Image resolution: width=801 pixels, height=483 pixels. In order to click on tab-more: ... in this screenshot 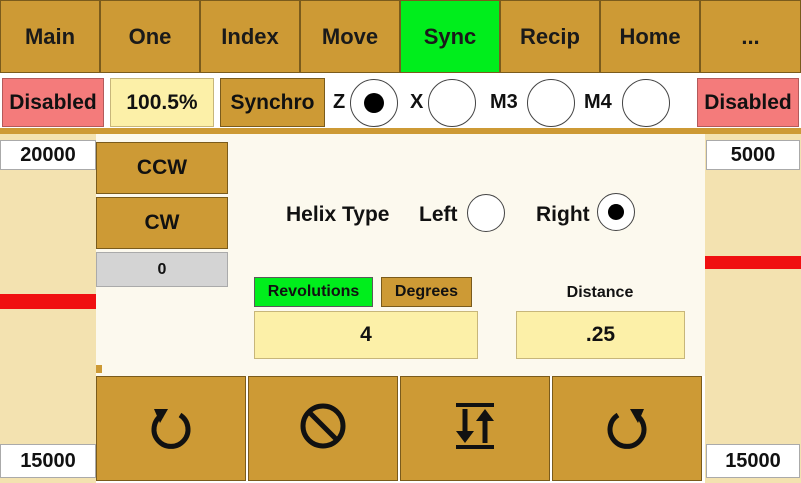, I will do `click(750, 36)`.